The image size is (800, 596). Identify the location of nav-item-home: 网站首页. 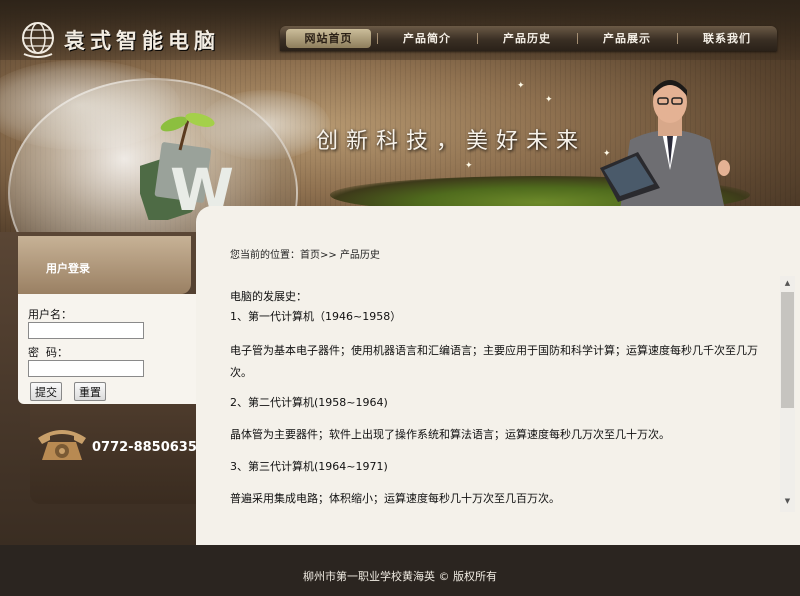
(328, 38).